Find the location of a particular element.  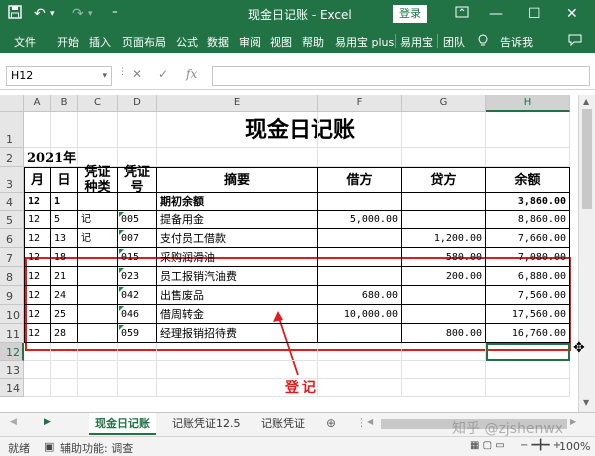

comment-icon is located at coordinates (575, 41).